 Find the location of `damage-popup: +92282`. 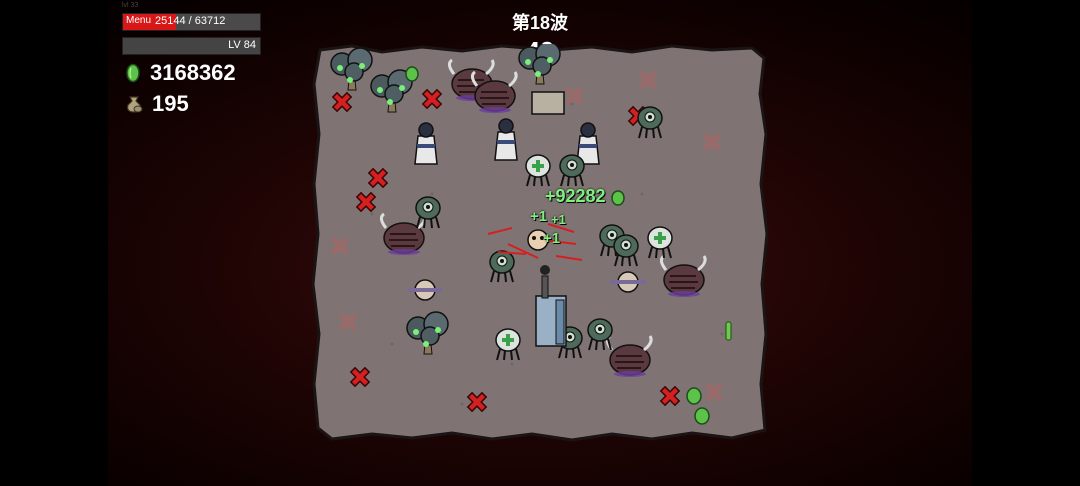

damage-popup: +92282 is located at coordinates (575, 196).